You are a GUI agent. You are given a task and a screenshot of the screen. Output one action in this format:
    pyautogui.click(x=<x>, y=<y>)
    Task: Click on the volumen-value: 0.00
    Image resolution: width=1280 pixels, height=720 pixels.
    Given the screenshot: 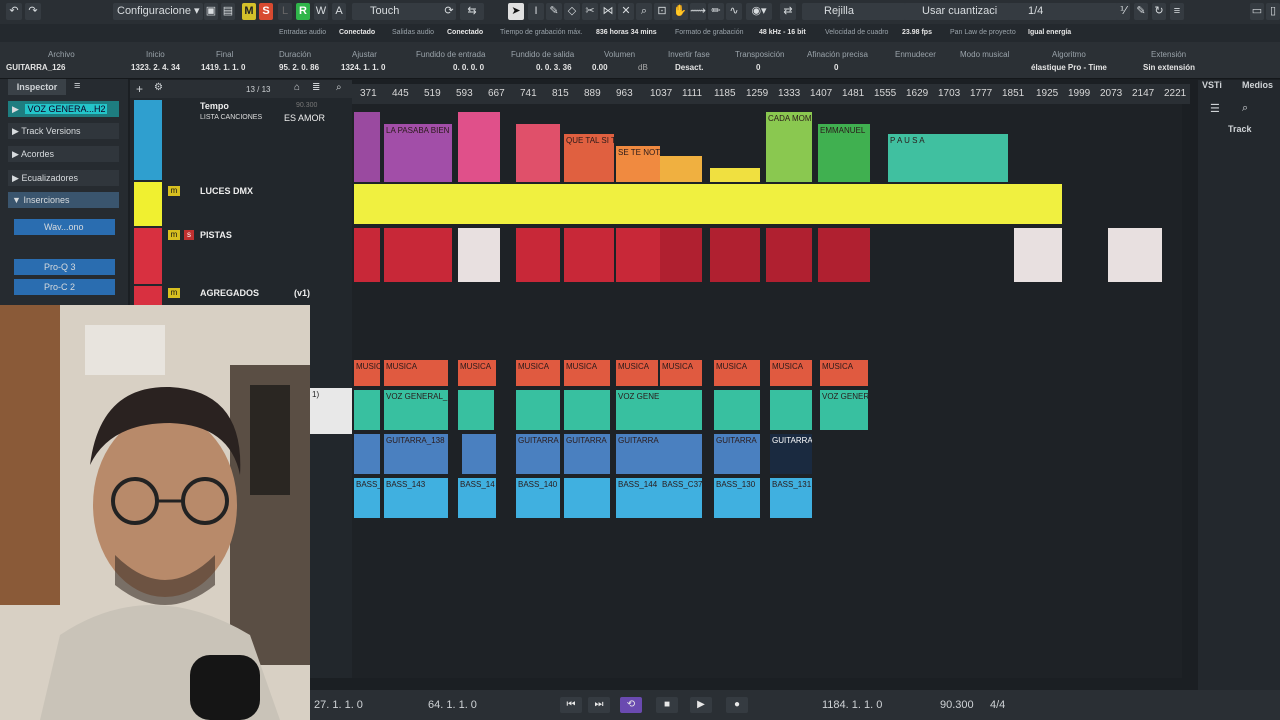 What is the action you would take?
    pyautogui.click(x=600, y=67)
    